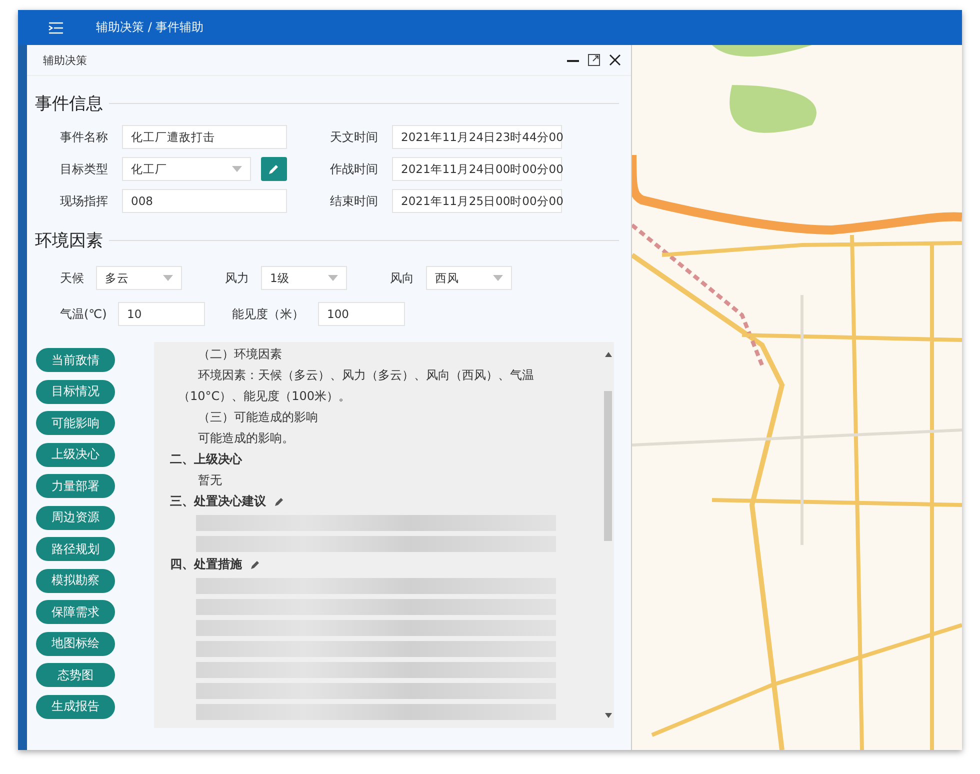 This screenshot has width=980, height=774. Describe the element at coordinates (246, 438) in the screenshot. I see `paragraph-text: 可能造成的影响。` at that location.